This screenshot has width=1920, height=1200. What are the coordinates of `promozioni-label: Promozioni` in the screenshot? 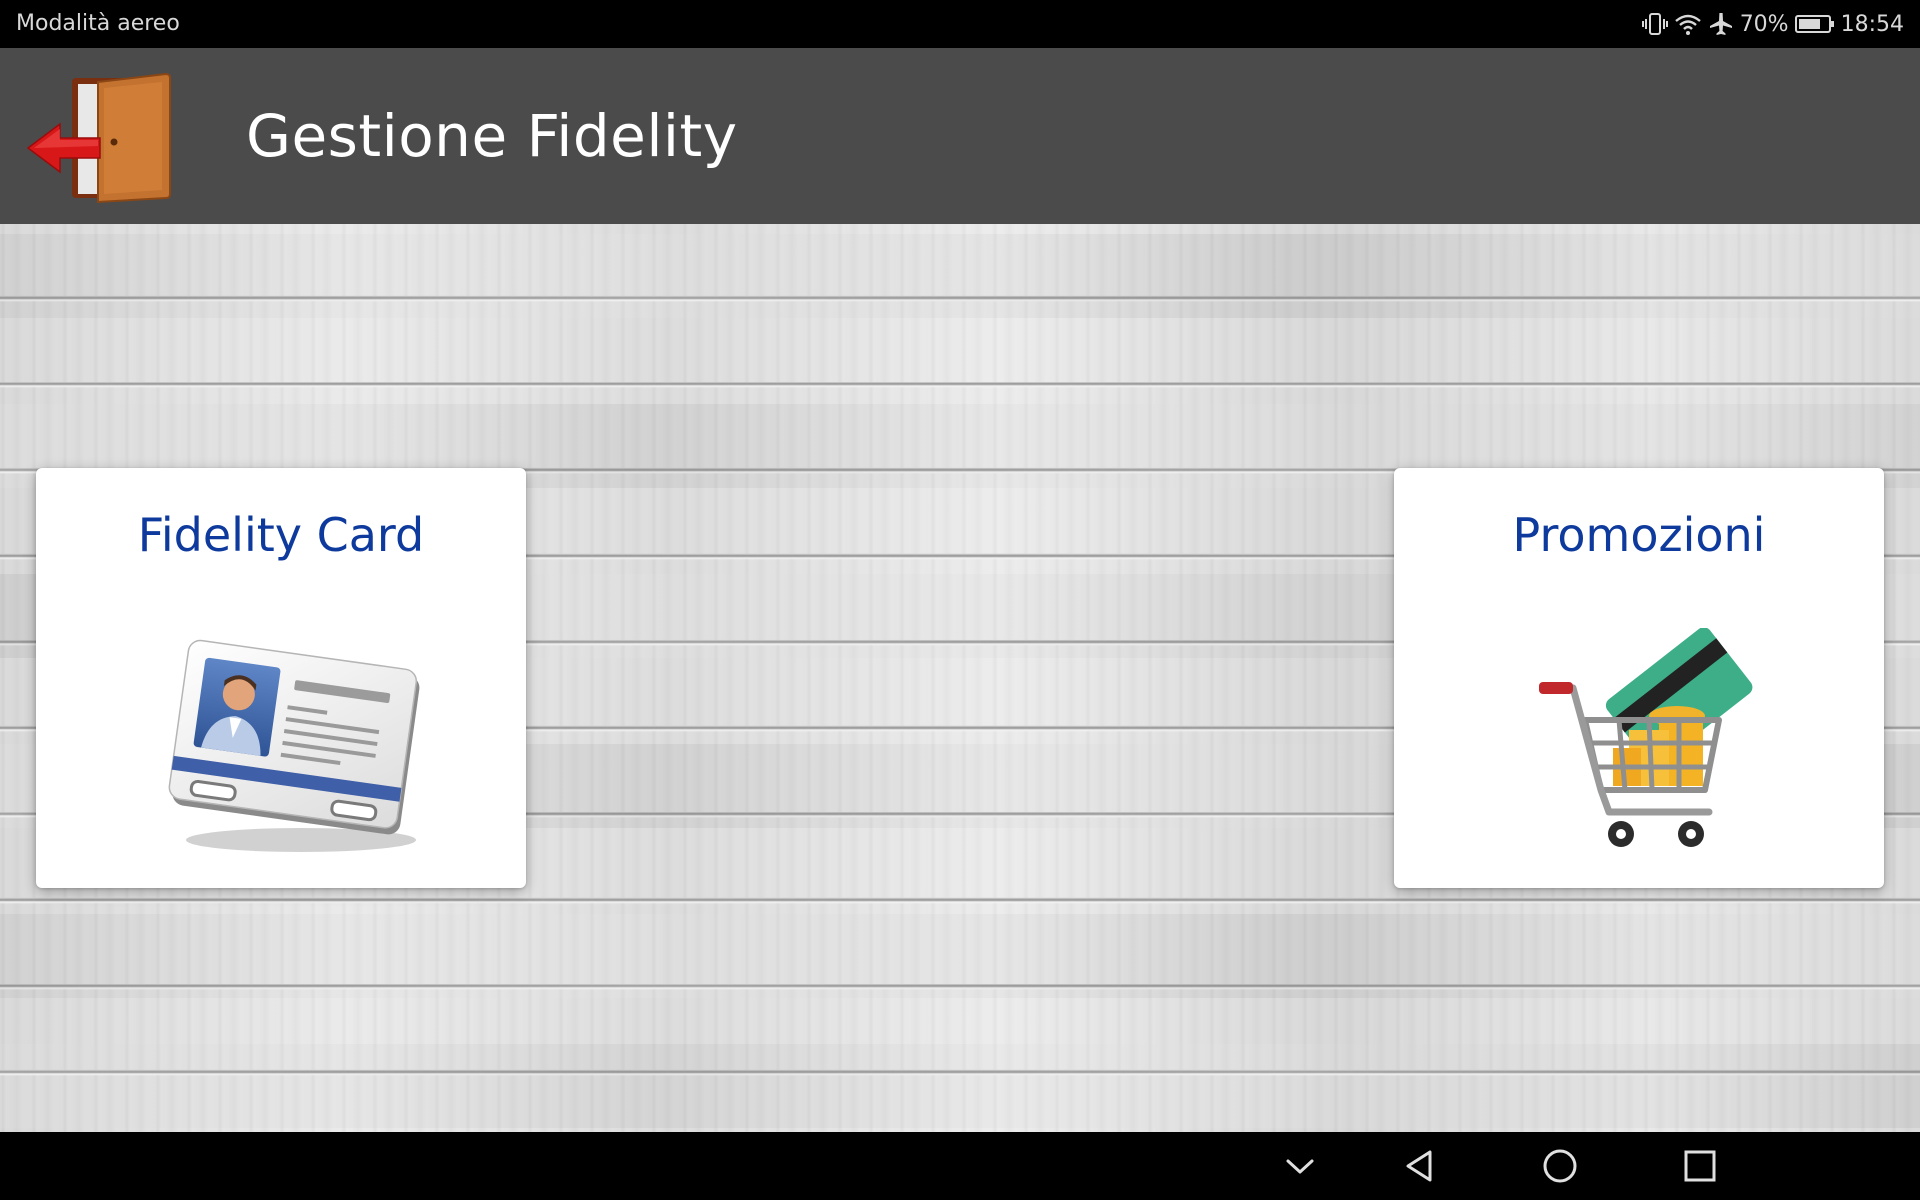 It's located at (1639, 535).